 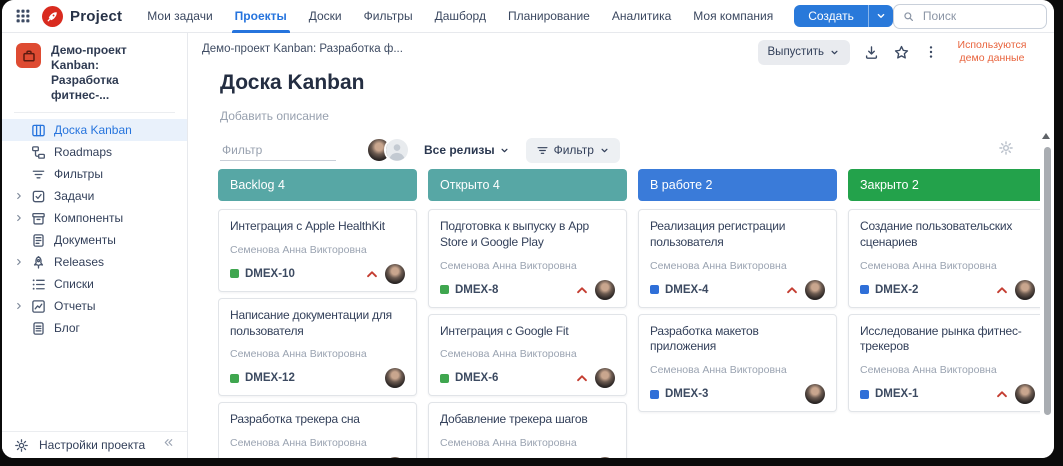 I want to click on nav-item-filters: Фильтры, so click(x=388, y=16).